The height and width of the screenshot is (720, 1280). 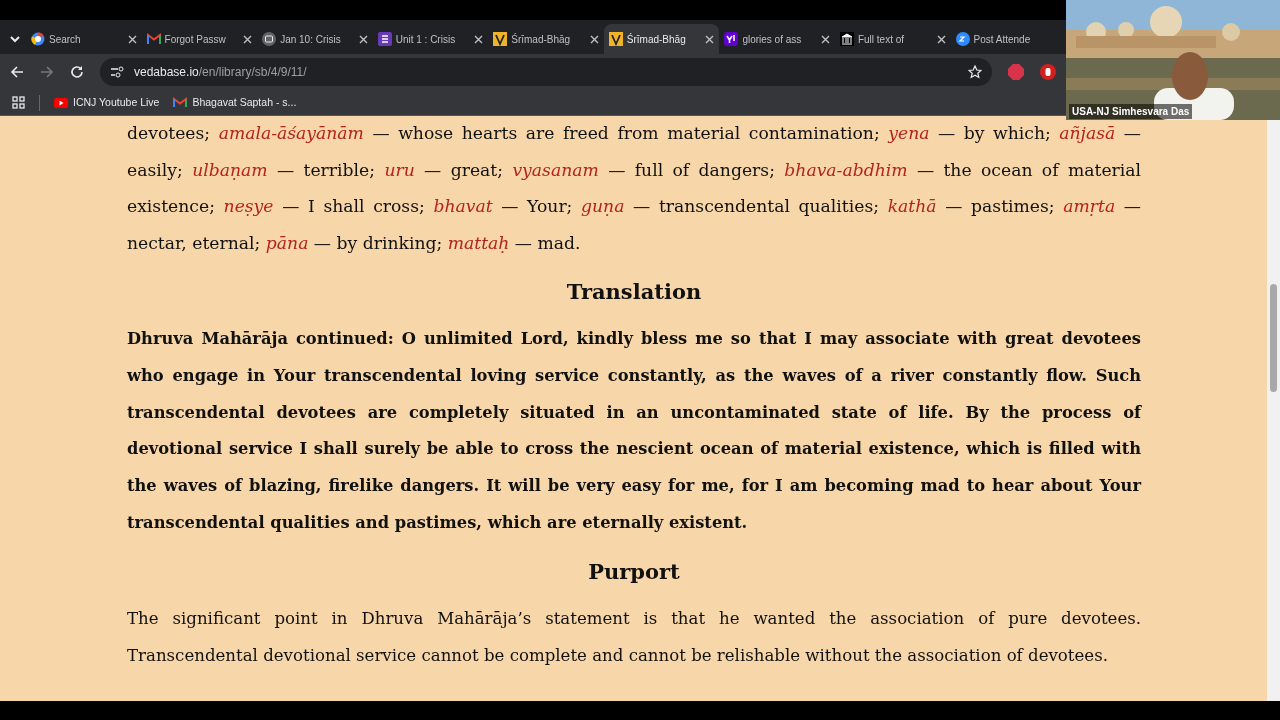 What do you see at coordinates (61, 102) in the screenshot?
I see `play-icon` at bounding box center [61, 102].